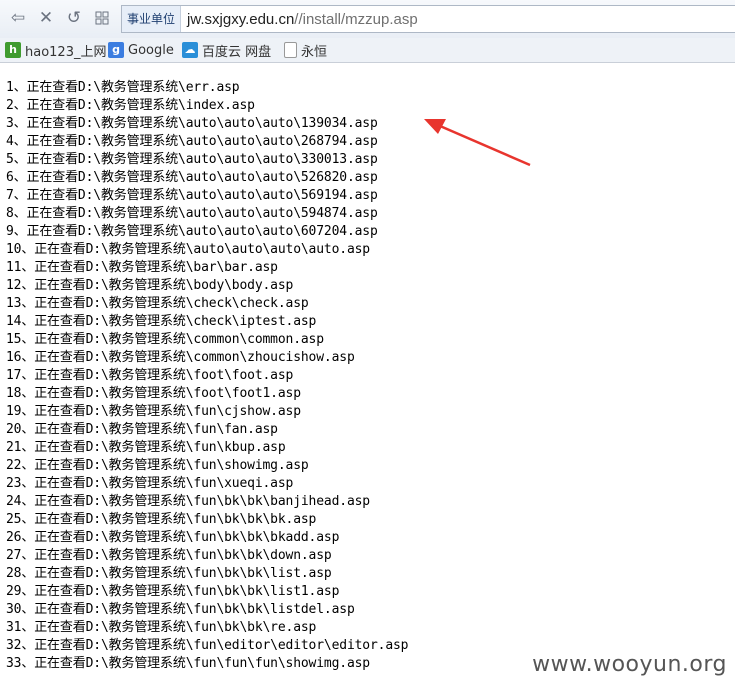  Describe the element at coordinates (157, 303) in the screenshot. I see `list-item: 13、正在查看D:\教务管理系统\check\check.asp` at that location.